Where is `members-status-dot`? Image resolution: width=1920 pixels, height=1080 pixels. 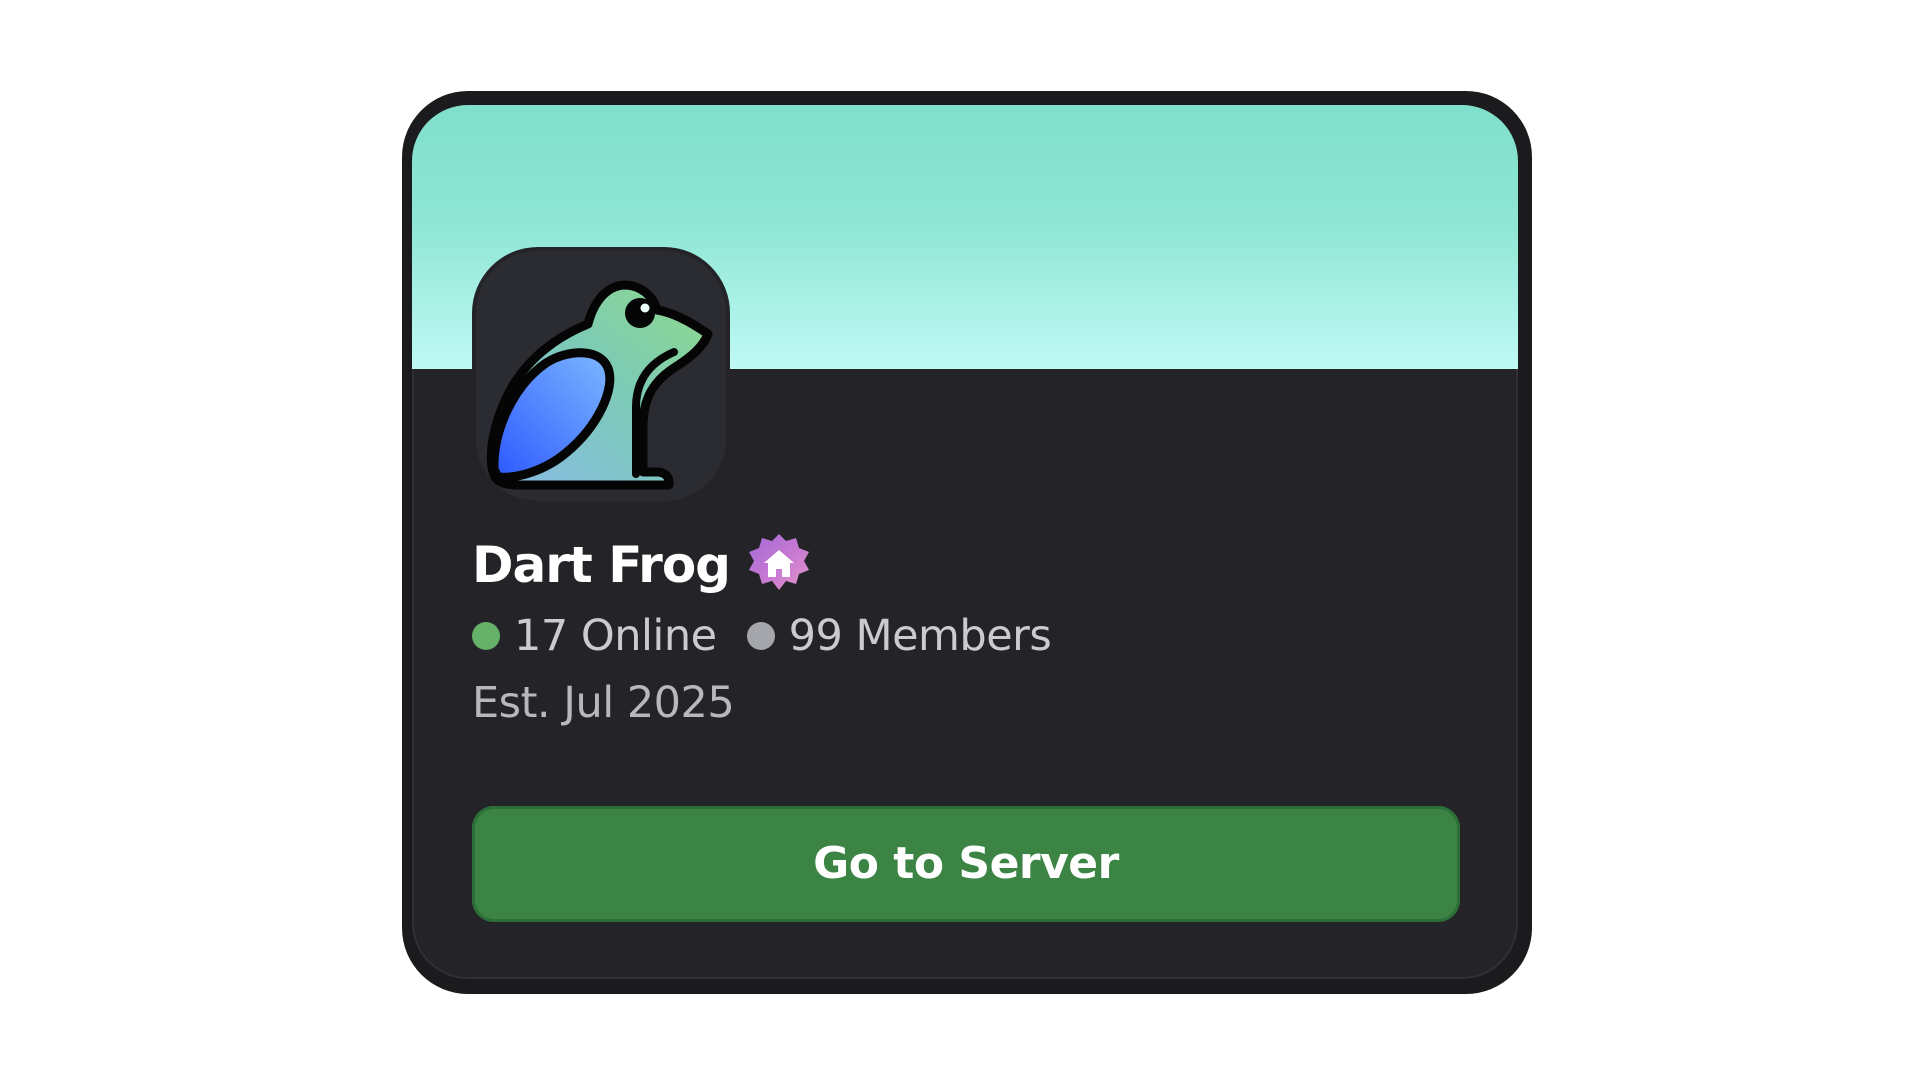 members-status-dot is located at coordinates (760, 636).